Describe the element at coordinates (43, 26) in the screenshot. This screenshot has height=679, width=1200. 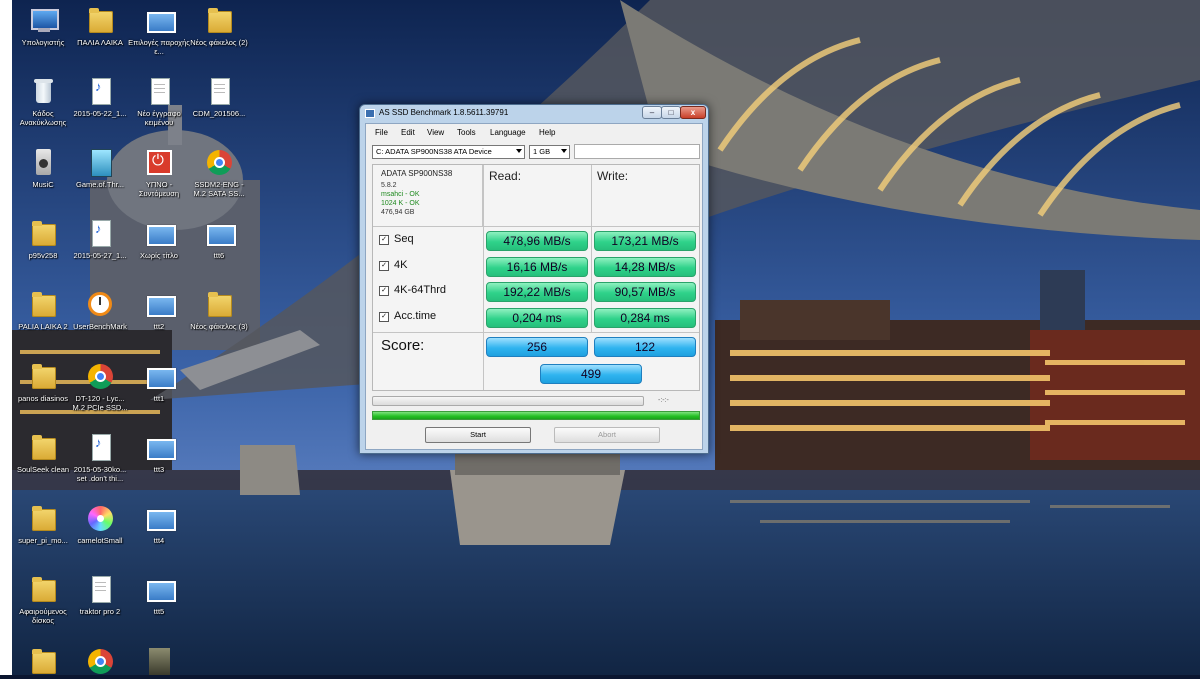
I see `desktop-shortcut: Υπολογιστής` at that location.